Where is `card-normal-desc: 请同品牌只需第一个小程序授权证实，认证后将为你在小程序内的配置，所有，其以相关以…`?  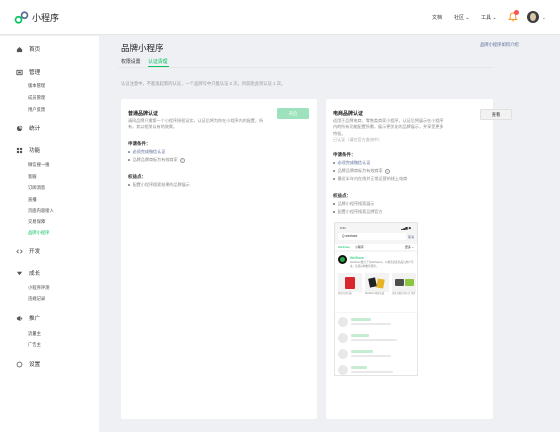 card-normal-desc: 请同品牌只需第一个小程序授权证实，认证后将为你在小程序内的配置，所有，其以相关以… is located at coordinates (196, 124).